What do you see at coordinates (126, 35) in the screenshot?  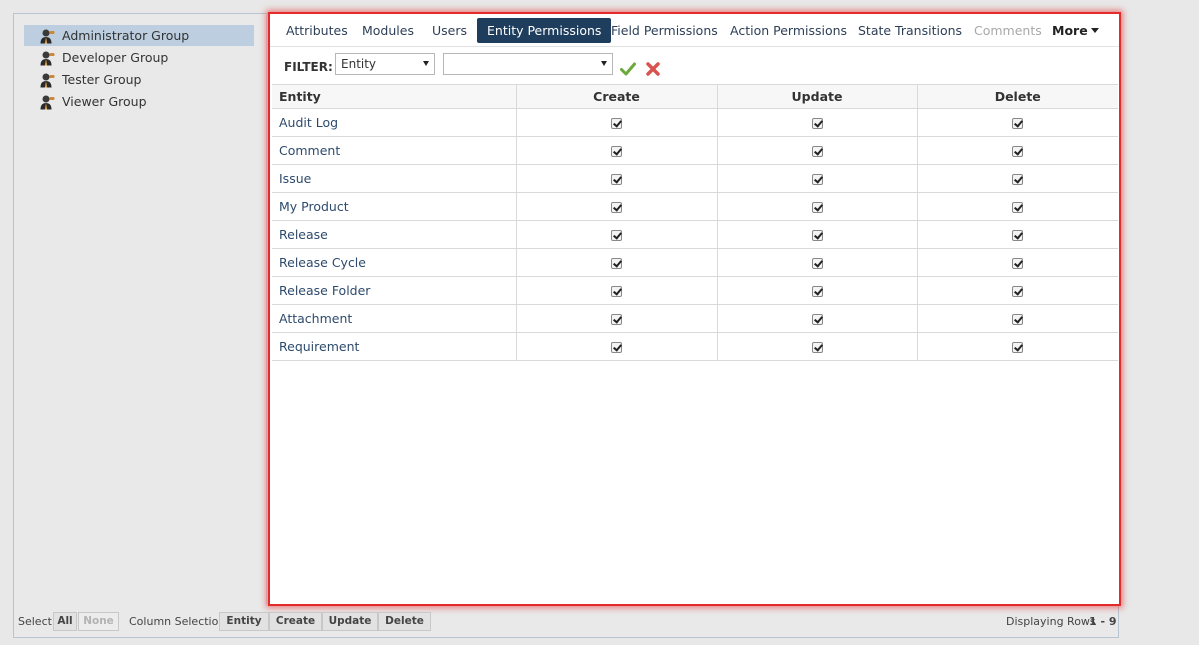 I see `group-label: Administrator Group` at bounding box center [126, 35].